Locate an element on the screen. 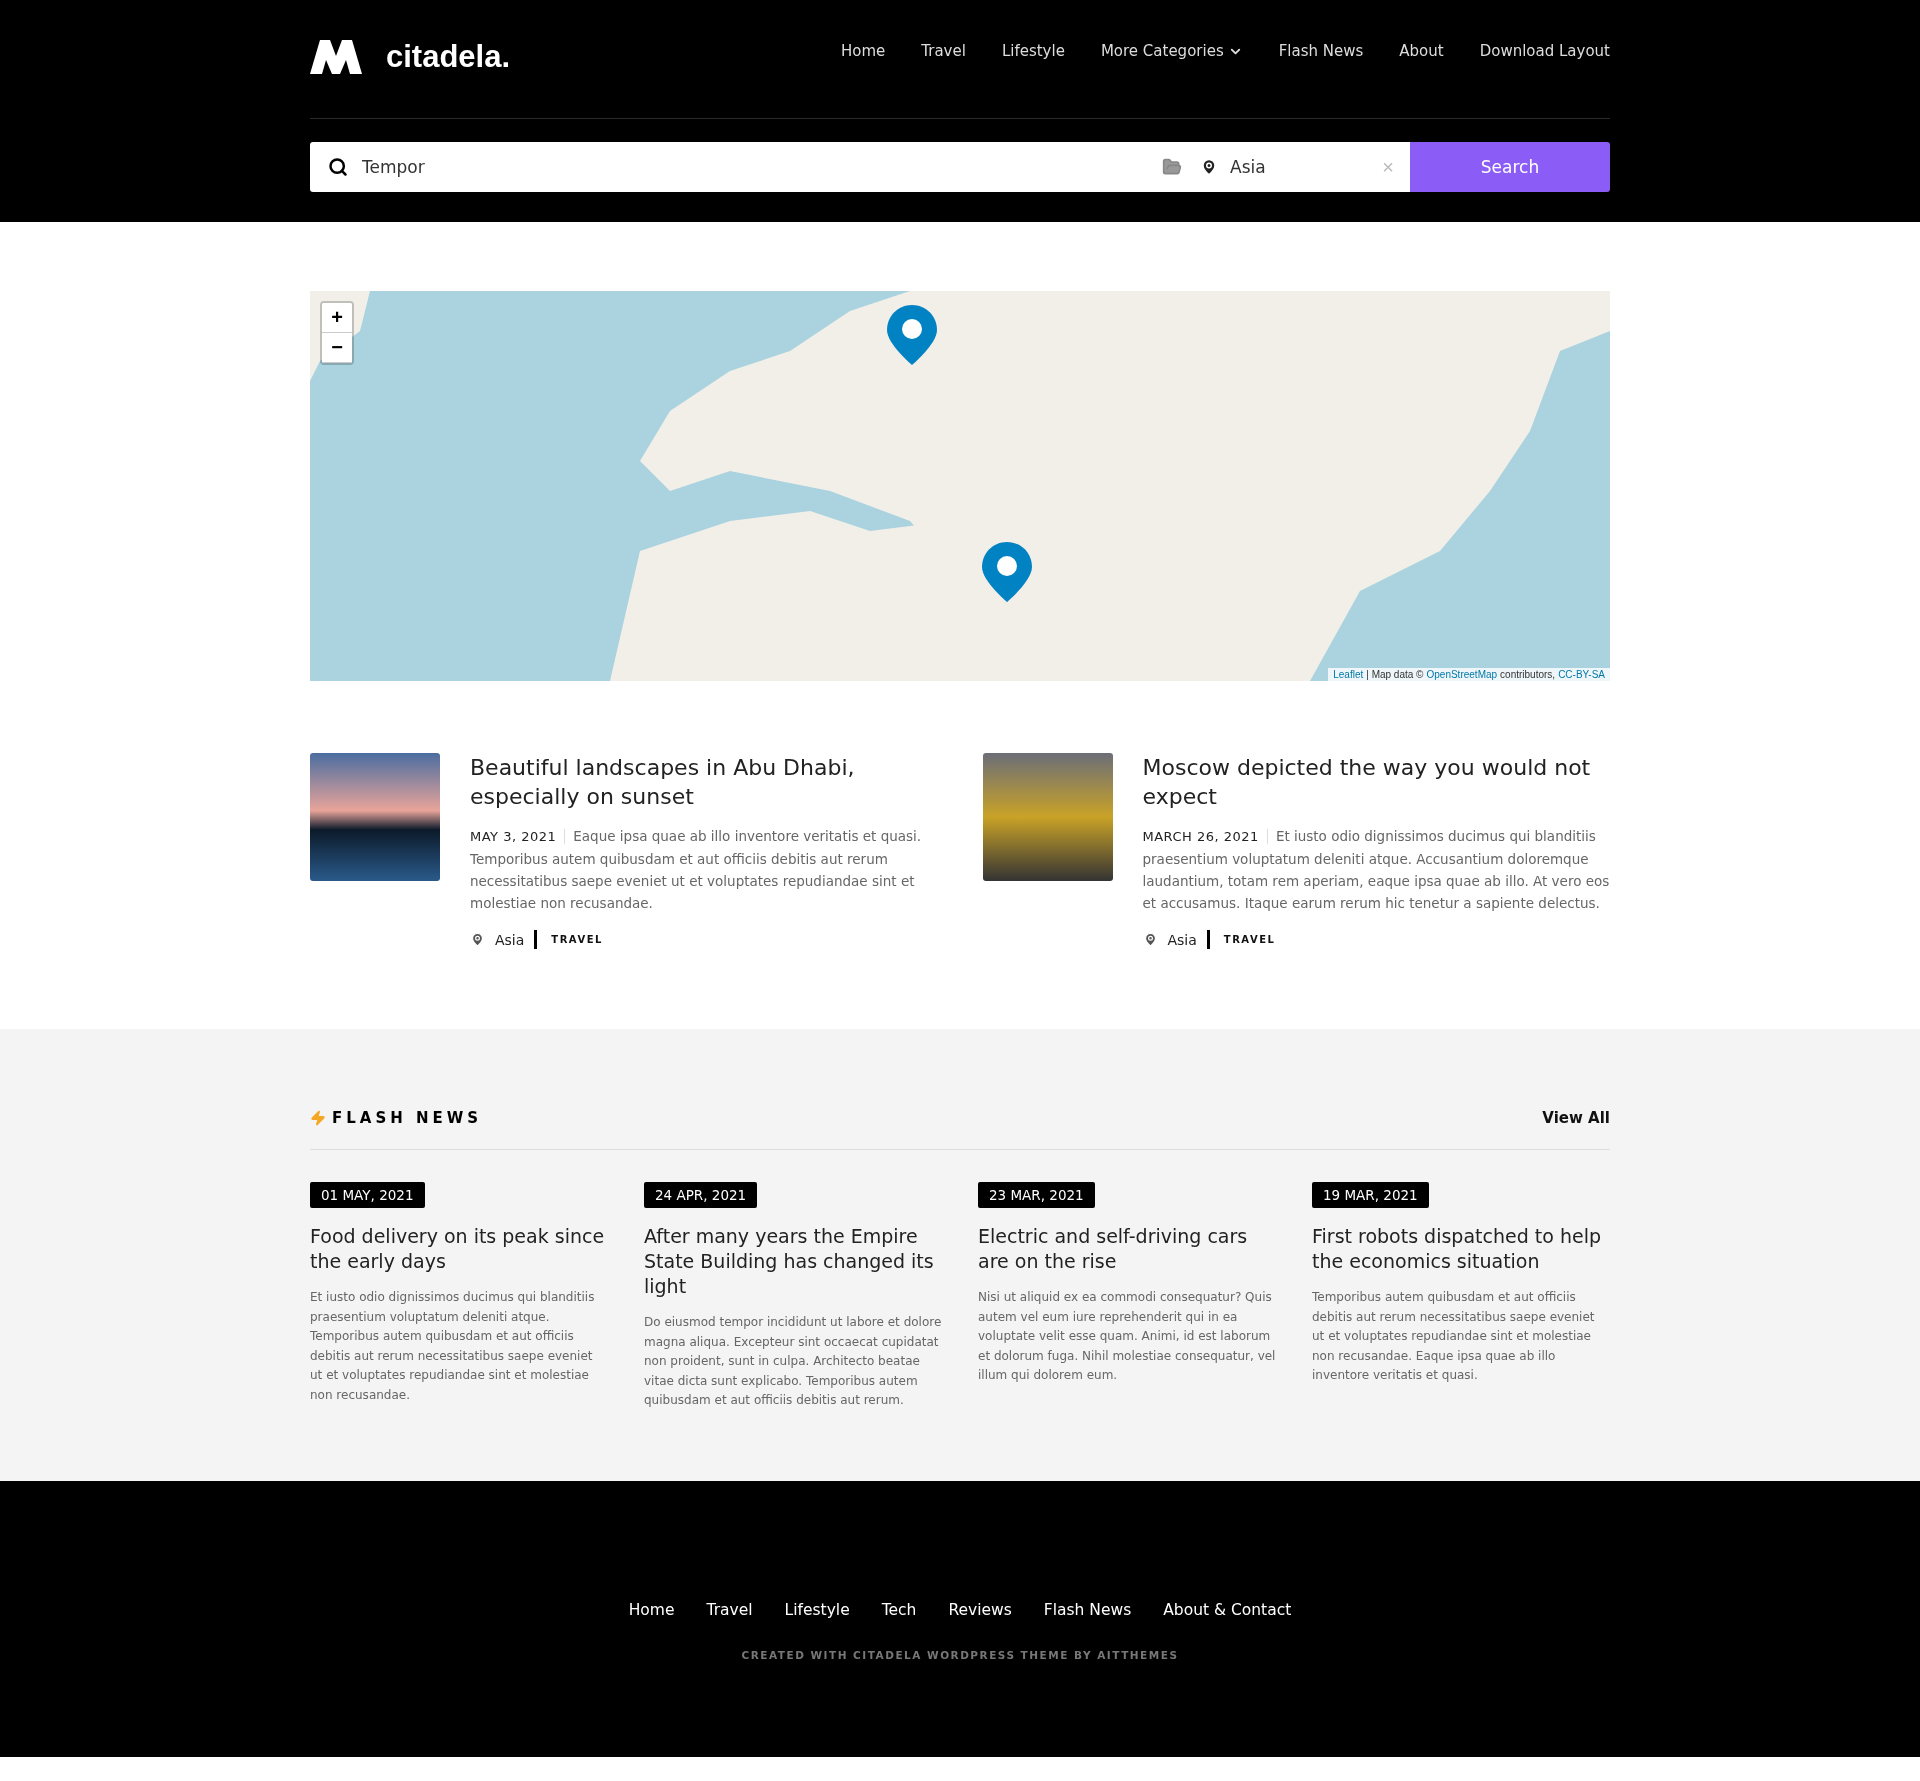 The image size is (1920, 1781). section-title: FLASH NEWS is located at coordinates (407, 1118).